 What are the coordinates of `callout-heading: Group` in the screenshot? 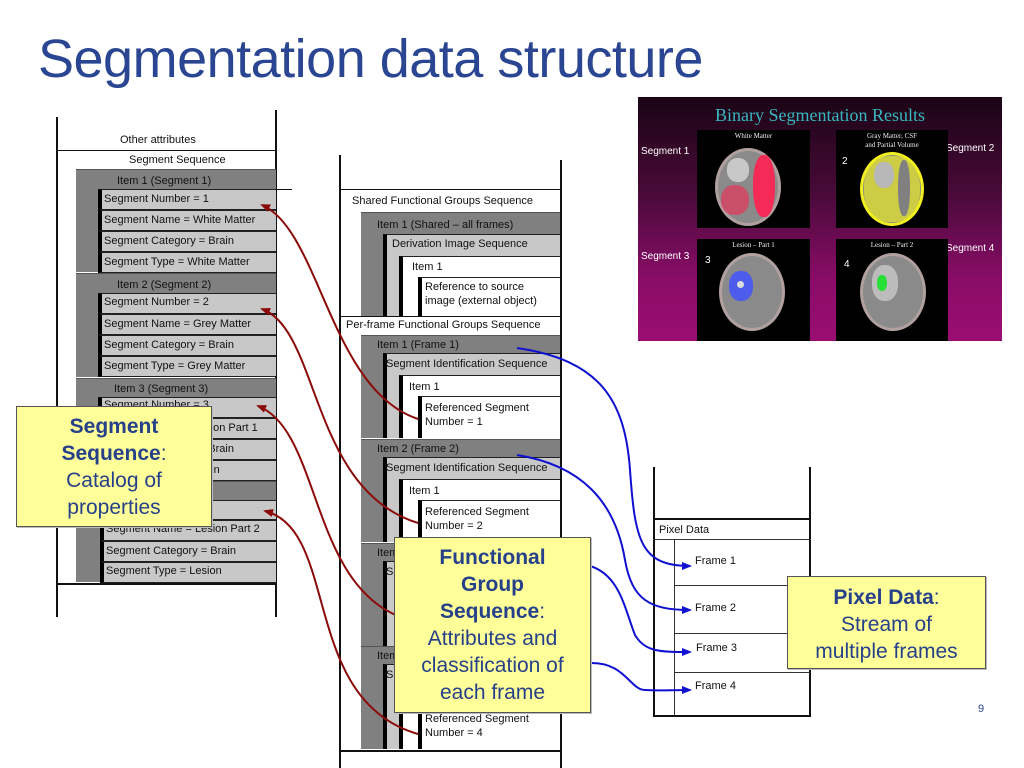 It's located at (492, 584).